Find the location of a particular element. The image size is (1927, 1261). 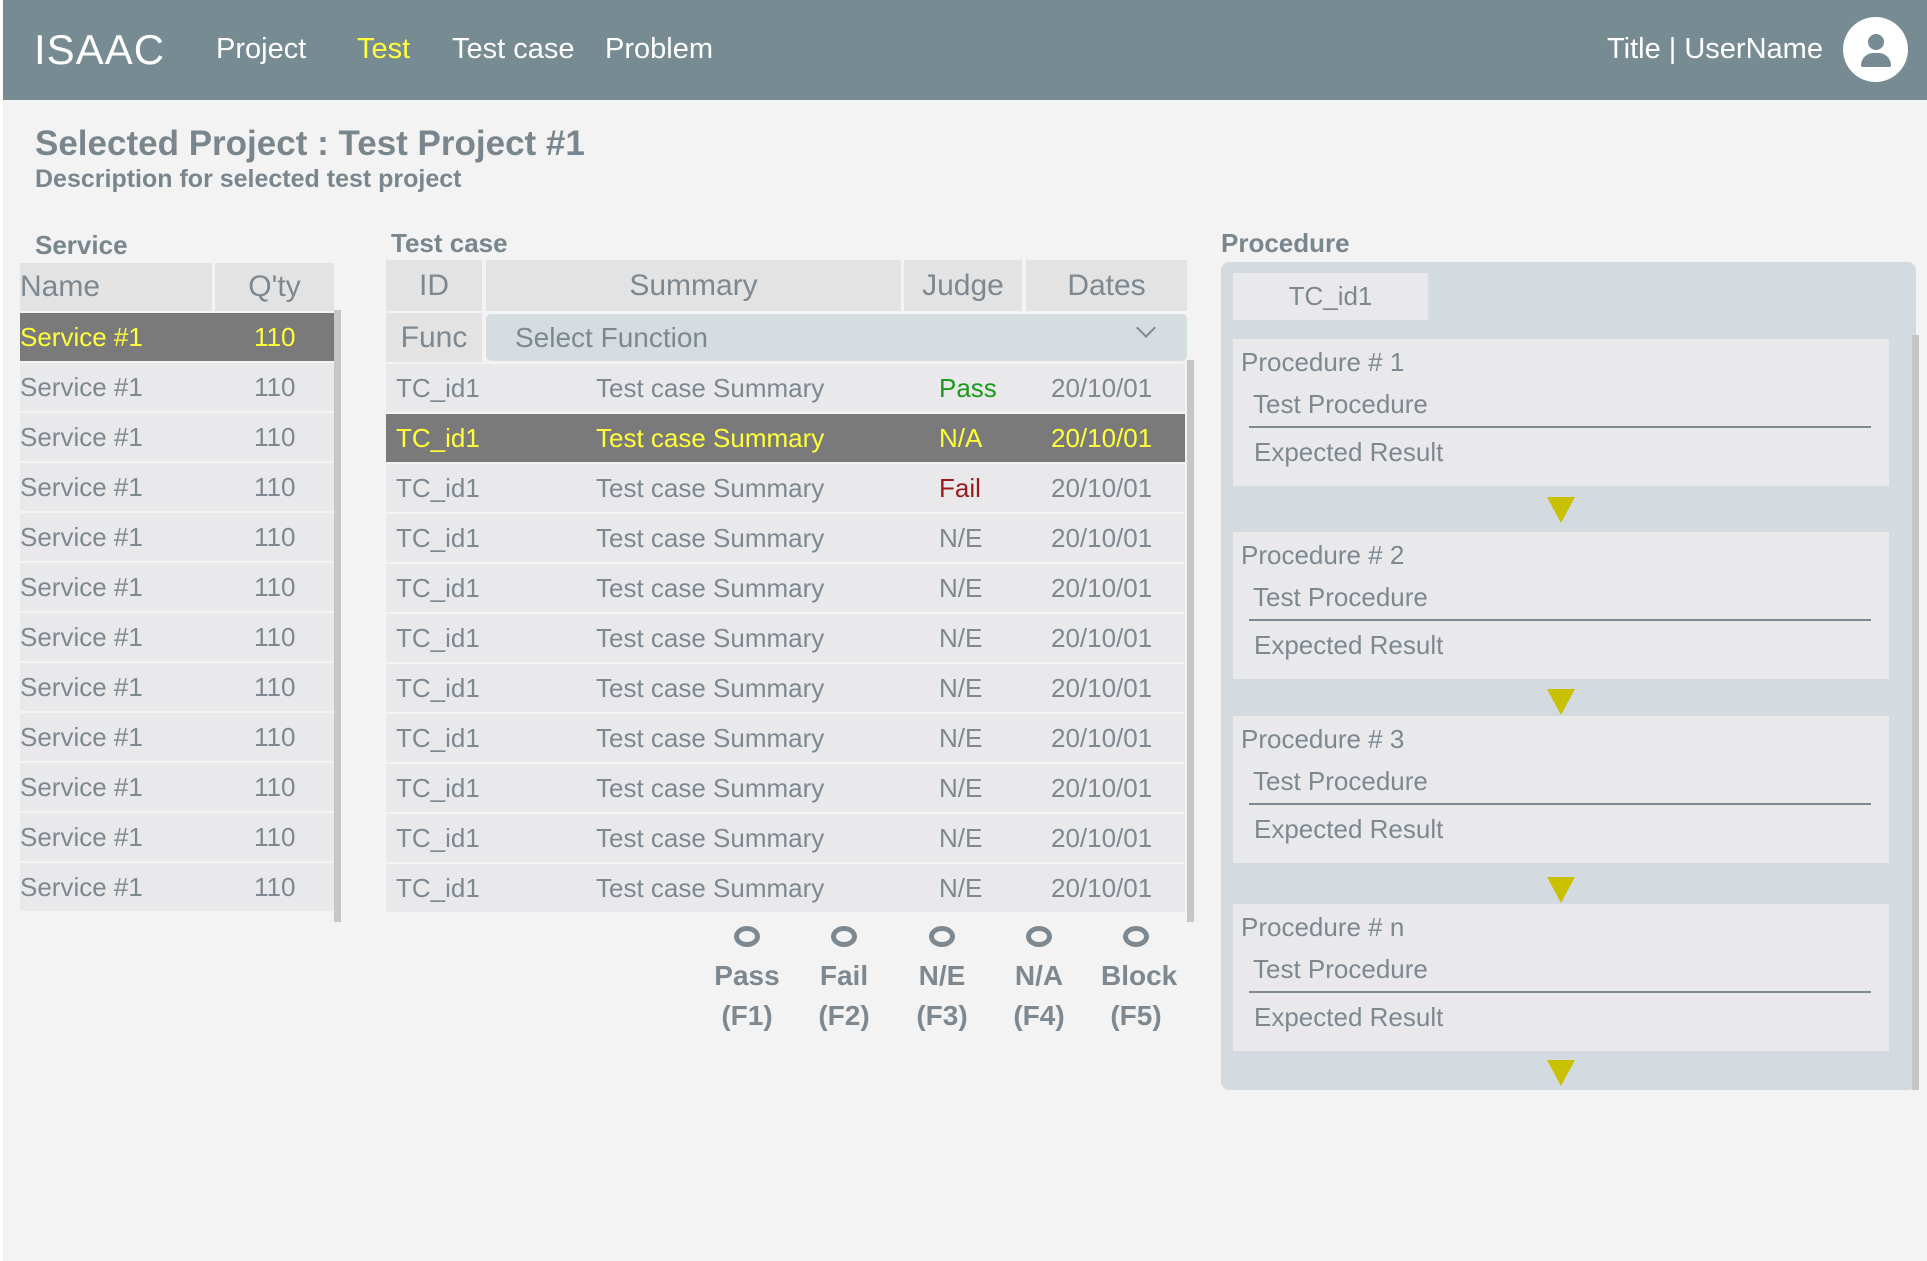

judge-na-button: N/A (F4) is located at coordinates (1039, 981).